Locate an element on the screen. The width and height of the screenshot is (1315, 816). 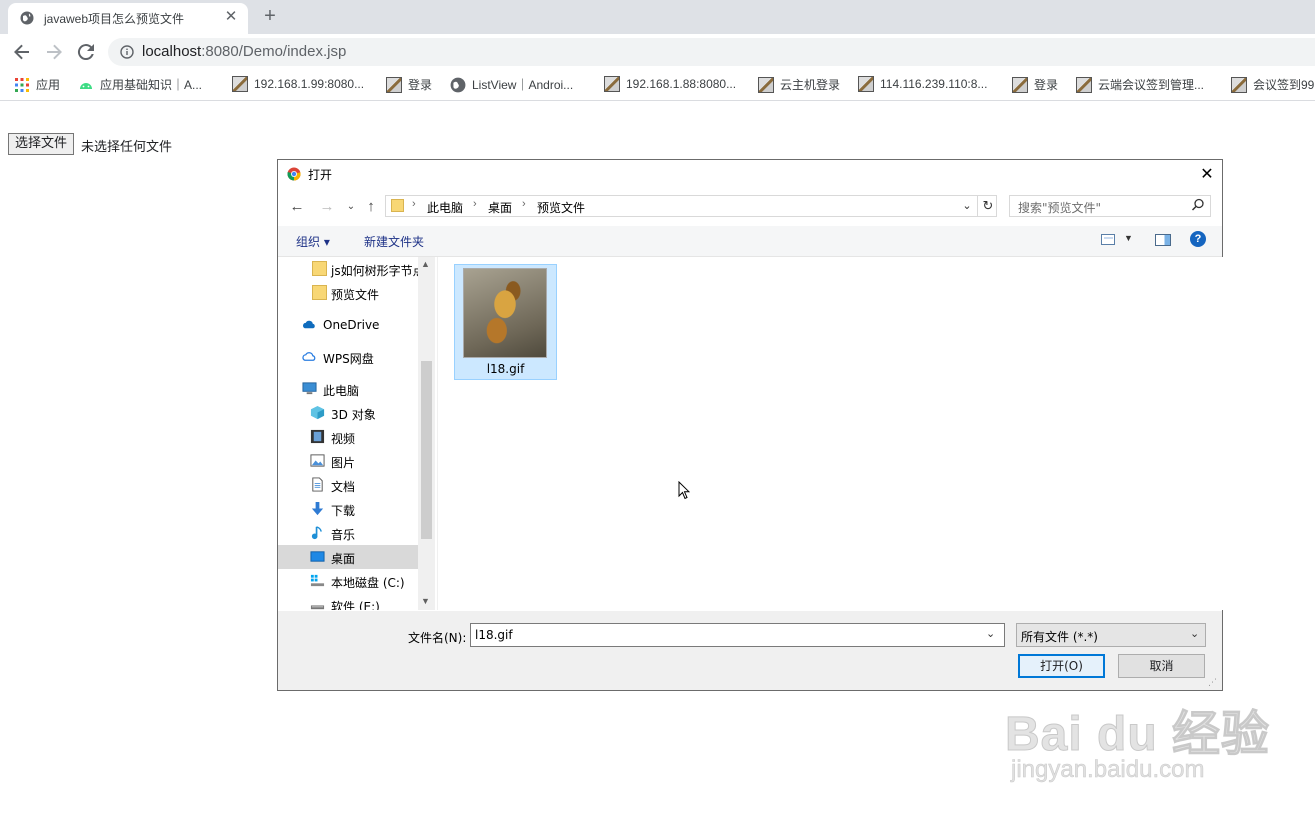
file-item: l18.gif is located at coordinates (505, 322).